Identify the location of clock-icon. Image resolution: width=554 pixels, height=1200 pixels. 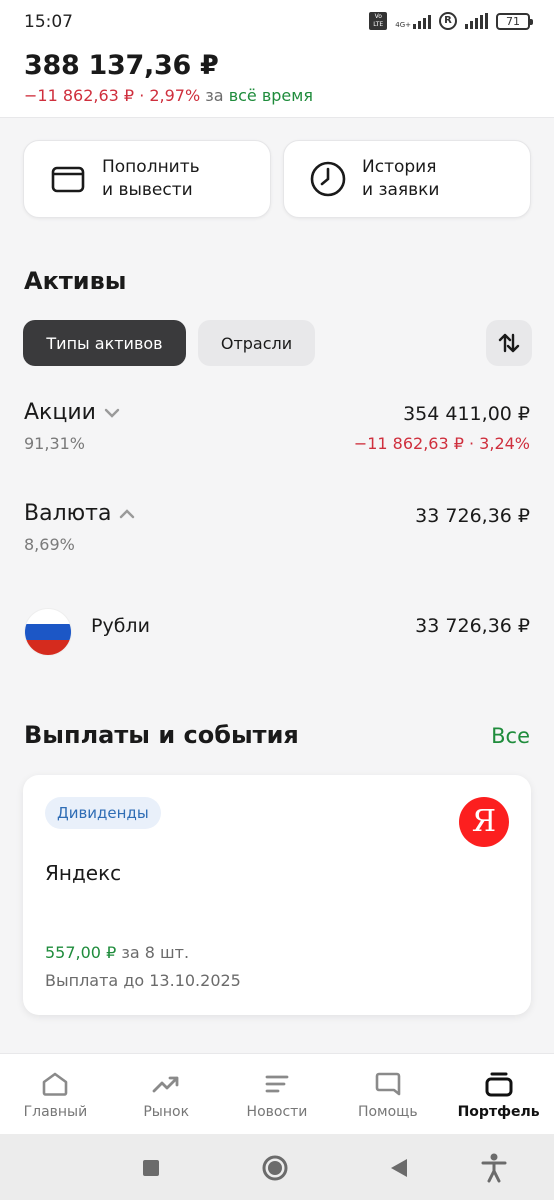
(328, 179).